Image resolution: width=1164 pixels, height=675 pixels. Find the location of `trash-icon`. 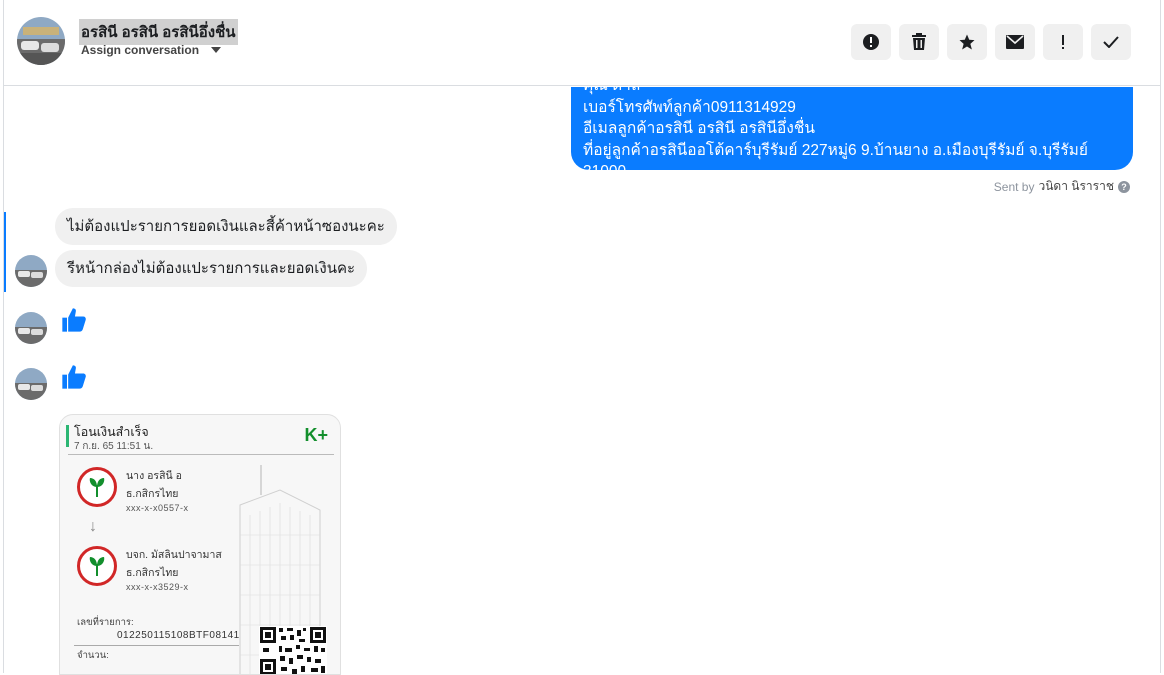

trash-icon is located at coordinates (919, 41).